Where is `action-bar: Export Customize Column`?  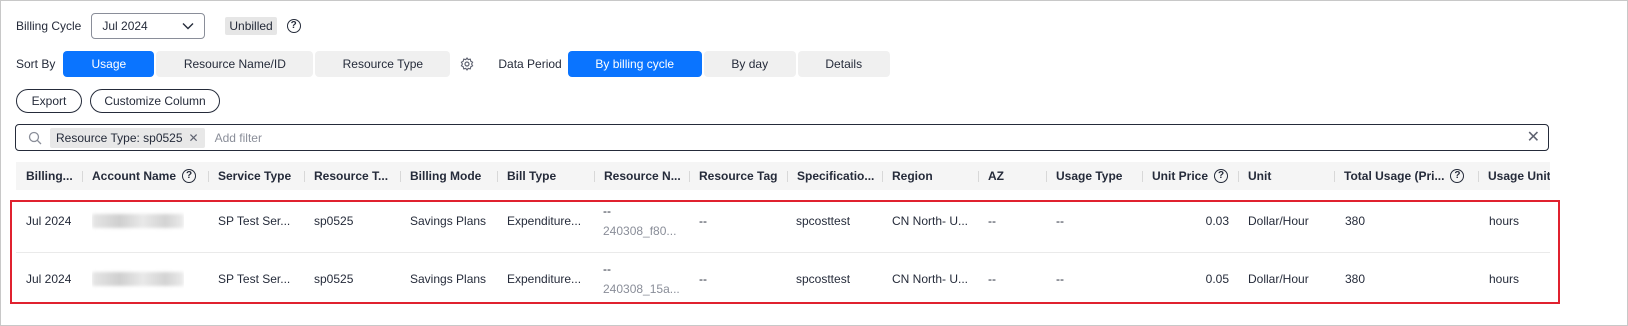 action-bar: Export Customize Column is located at coordinates (122, 101).